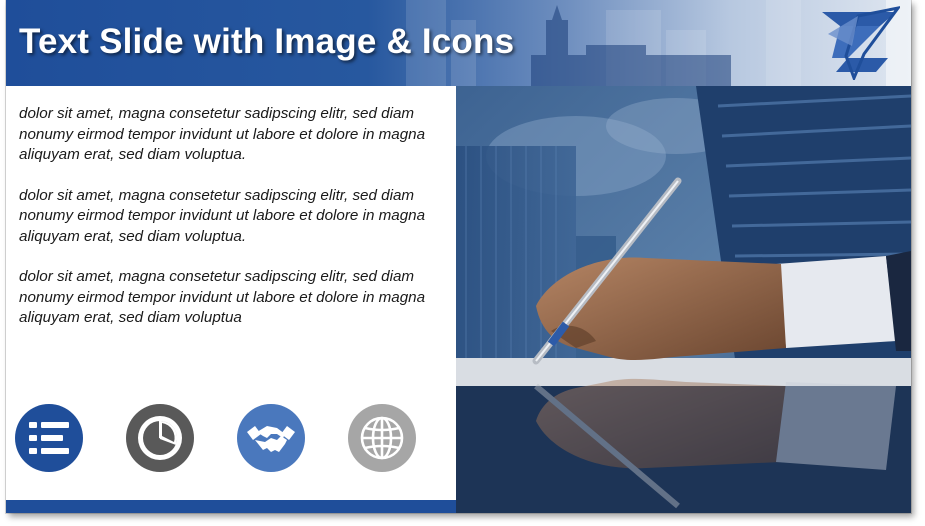 This screenshot has width=925, height=526. What do you see at coordinates (267, 41) in the screenshot?
I see `slide-title: Text Slide with Image & Icons` at bounding box center [267, 41].